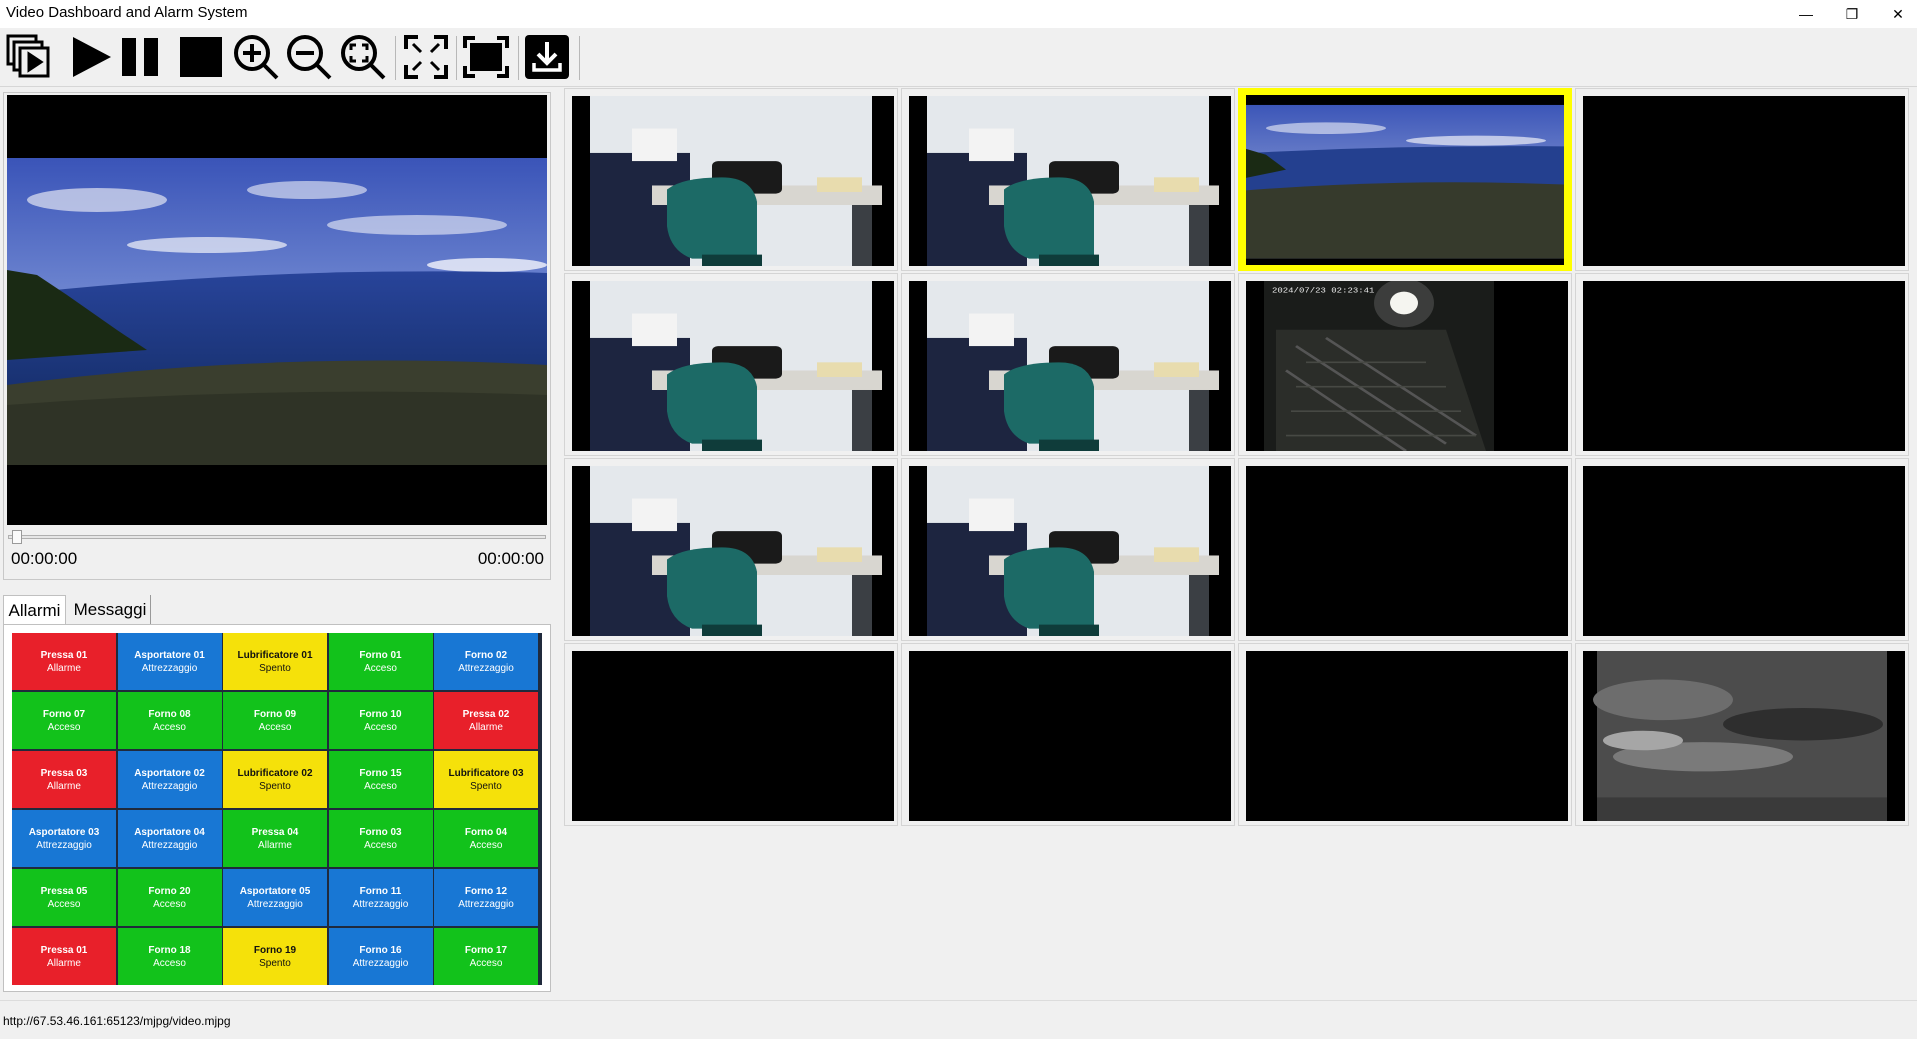 This screenshot has height=1039, width=1917. What do you see at coordinates (380, 720) in the screenshot?
I see `alarm-tile: Forno 10 Acceso` at bounding box center [380, 720].